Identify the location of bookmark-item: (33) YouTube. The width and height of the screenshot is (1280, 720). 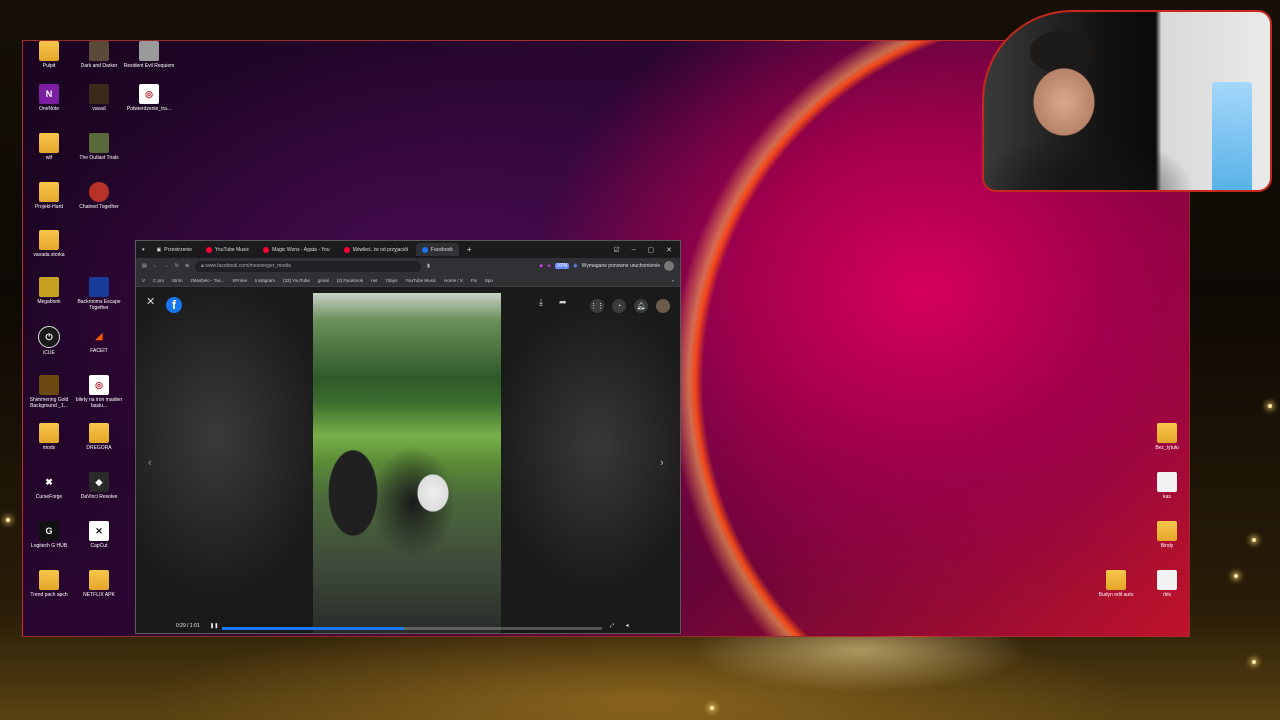
(296, 280).